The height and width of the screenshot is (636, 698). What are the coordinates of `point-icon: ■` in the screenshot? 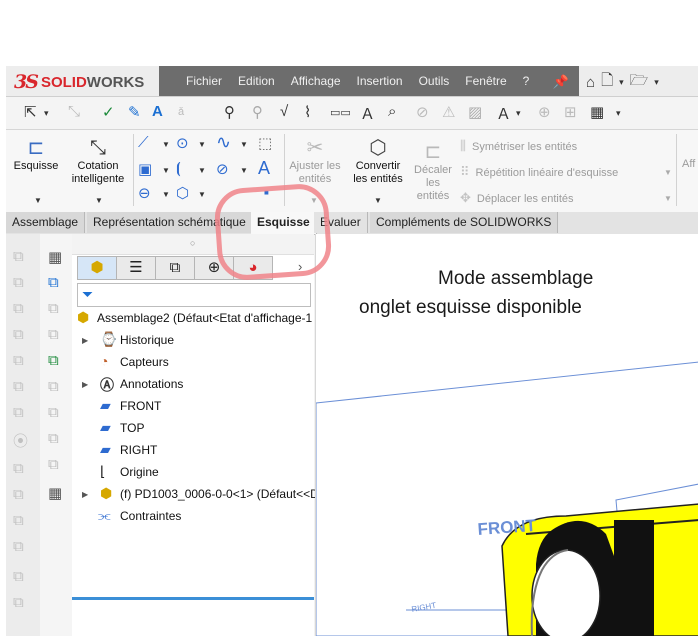 It's located at (266, 192).